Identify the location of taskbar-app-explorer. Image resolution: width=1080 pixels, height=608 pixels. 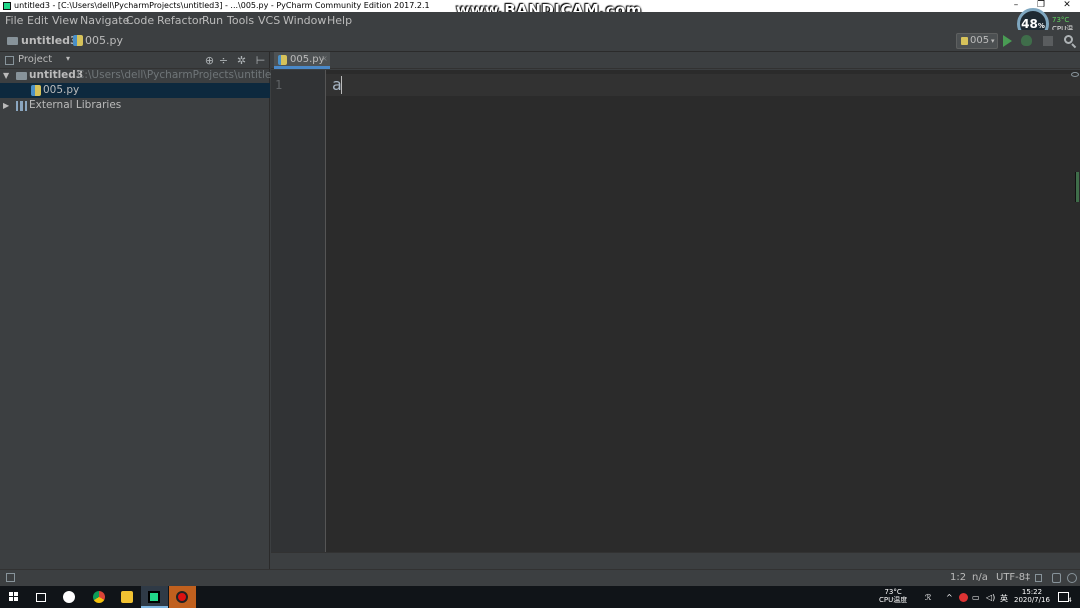
(126, 597).